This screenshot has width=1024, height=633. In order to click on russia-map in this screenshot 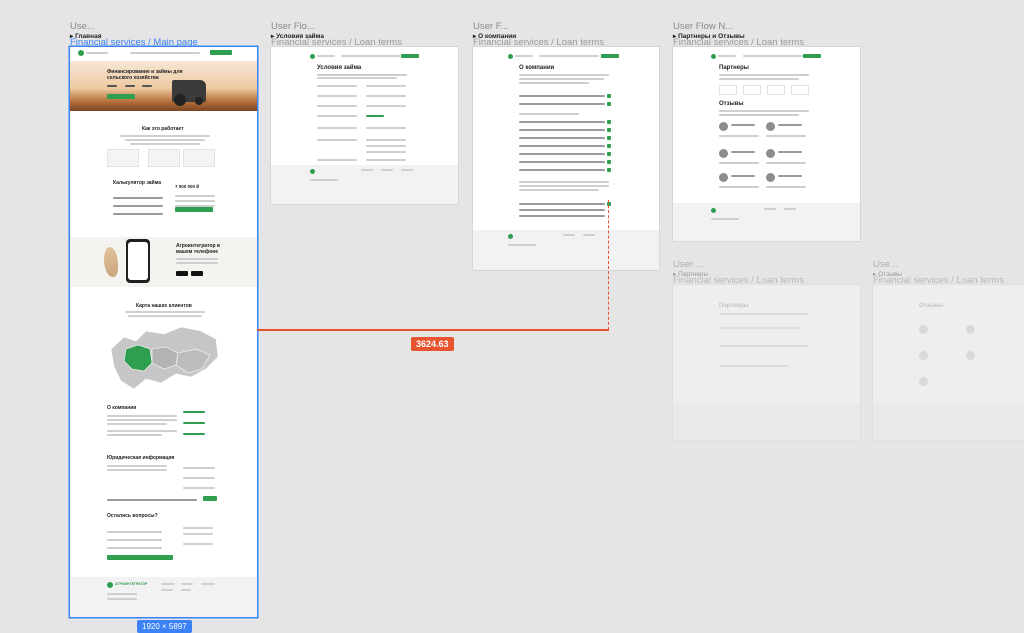, I will do `click(164, 358)`.